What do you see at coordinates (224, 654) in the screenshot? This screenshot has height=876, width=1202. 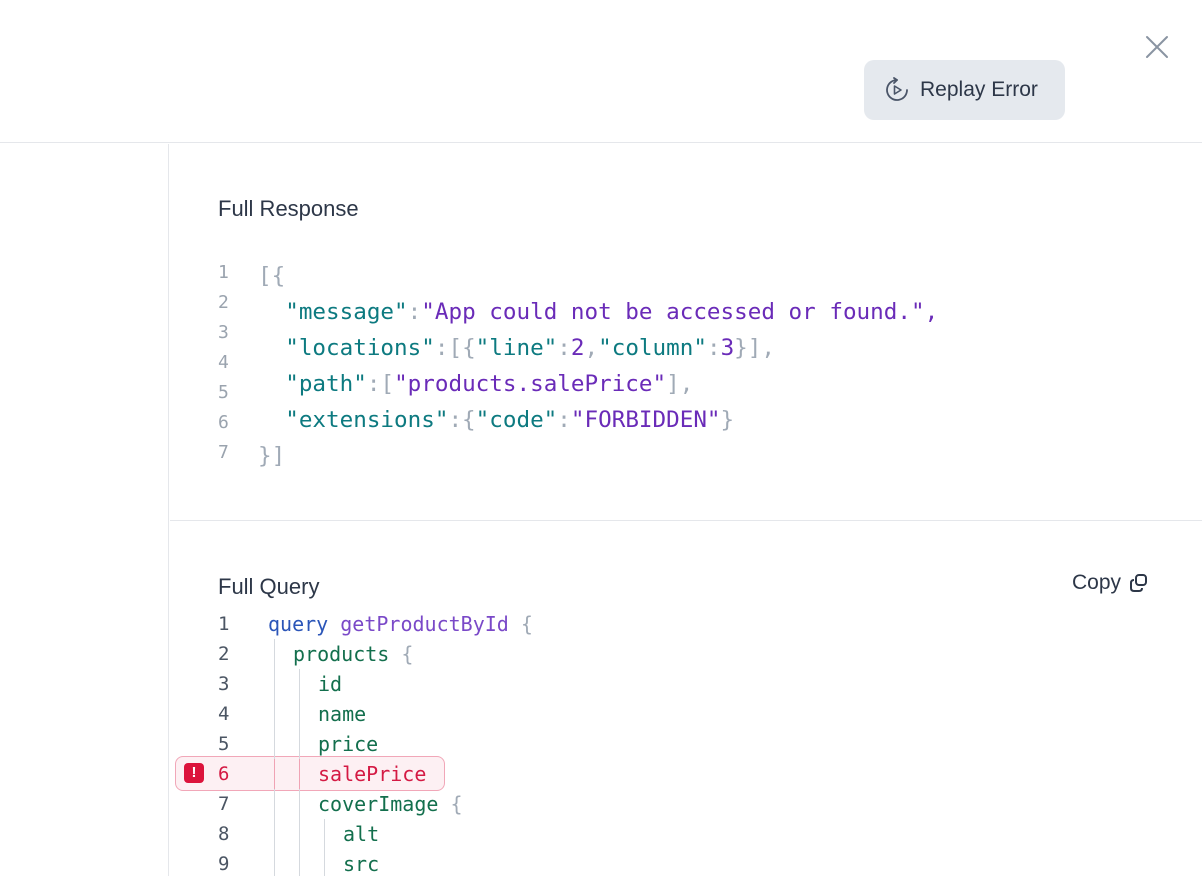 I see `query-line-number: 2` at bounding box center [224, 654].